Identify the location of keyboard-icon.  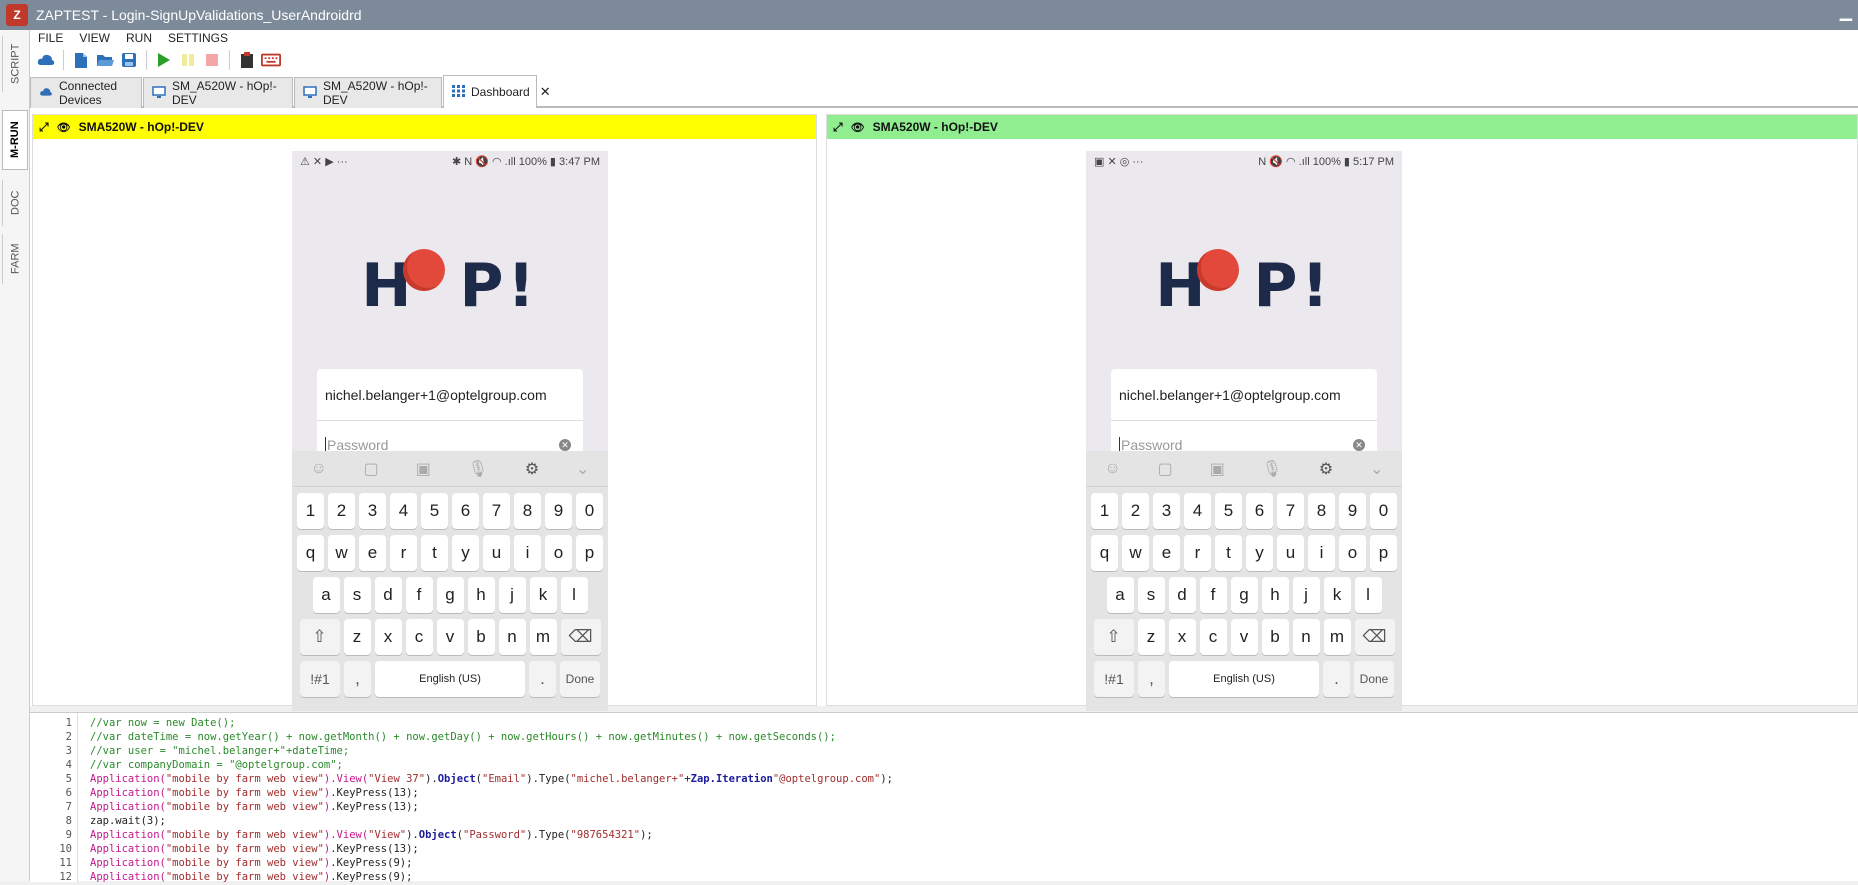
(271, 60).